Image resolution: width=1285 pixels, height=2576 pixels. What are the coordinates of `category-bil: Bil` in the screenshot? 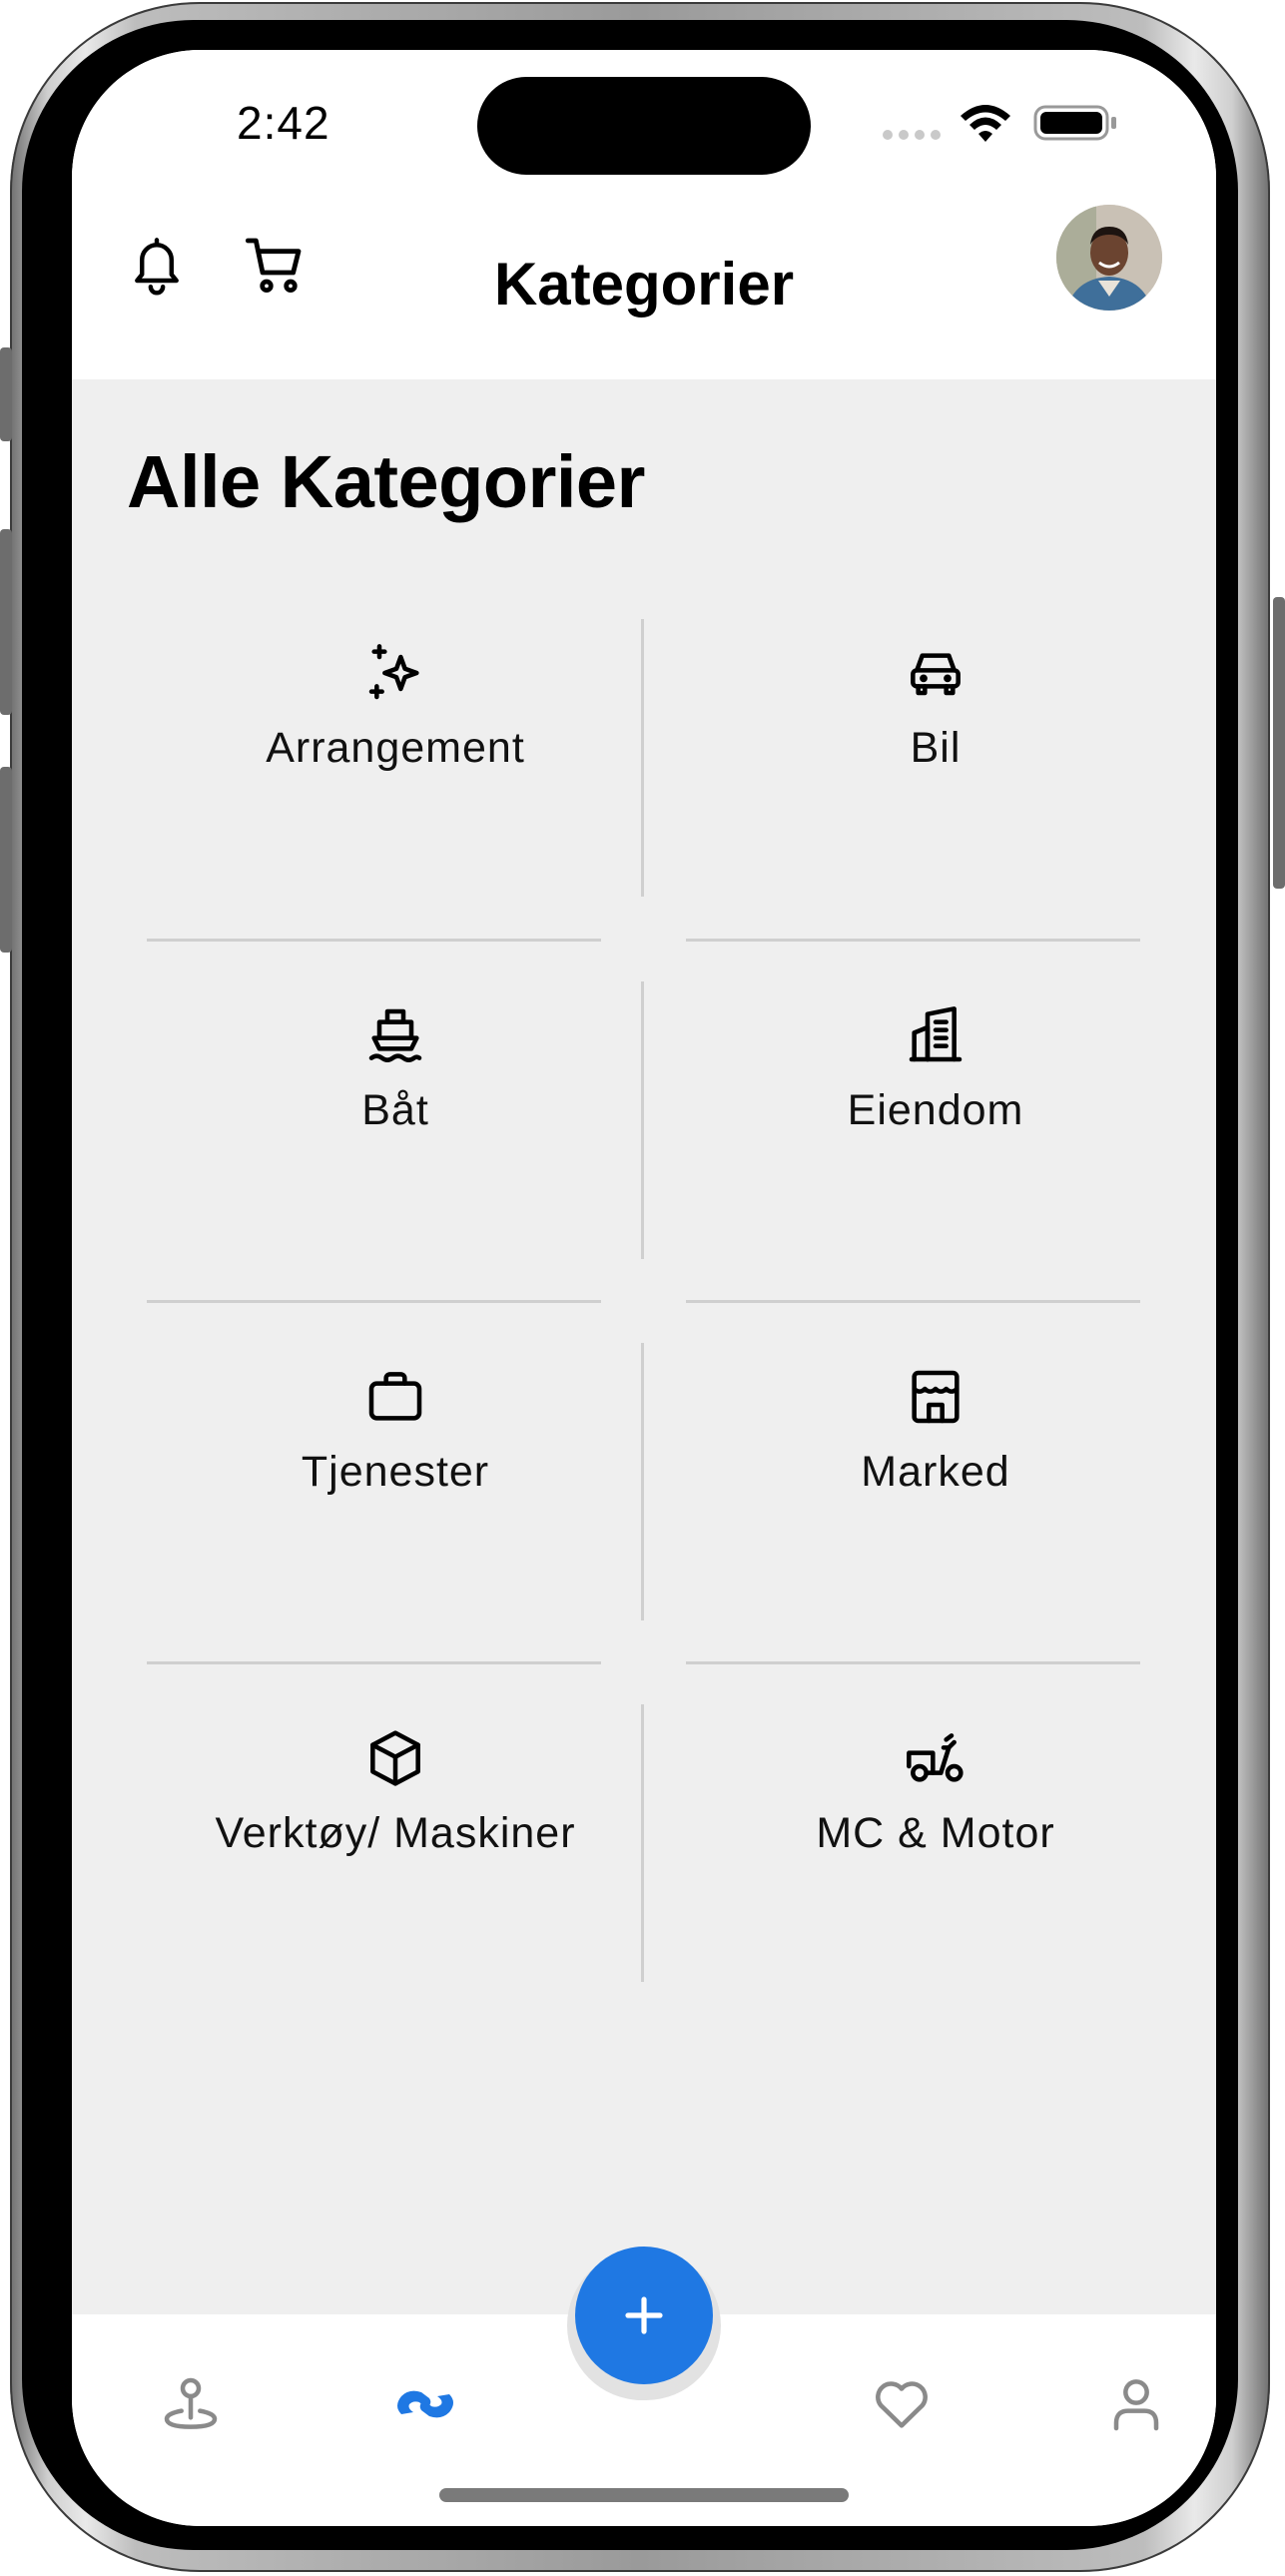 It's located at (935, 724).